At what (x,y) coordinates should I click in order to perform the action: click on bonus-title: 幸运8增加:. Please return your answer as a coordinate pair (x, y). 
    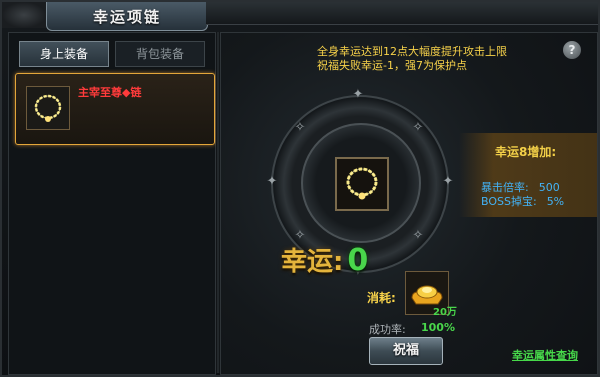
    Looking at the image, I should click on (526, 152).